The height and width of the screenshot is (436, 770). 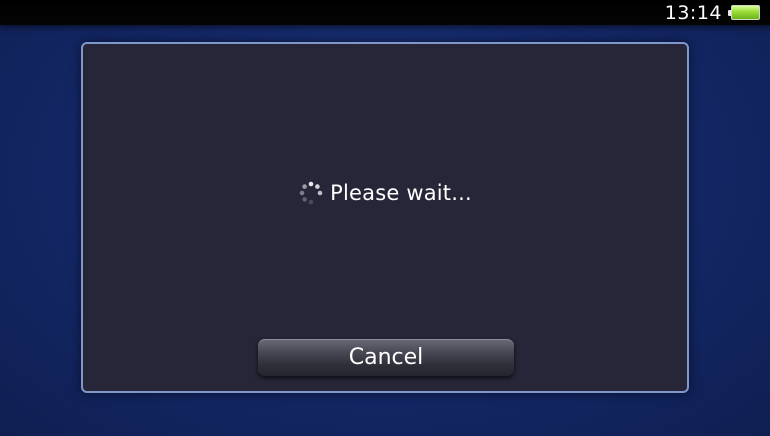 What do you see at coordinates (311, 193) in the screenshot?
I see `loading-spinner-icon` at bounding box center [311, 193].